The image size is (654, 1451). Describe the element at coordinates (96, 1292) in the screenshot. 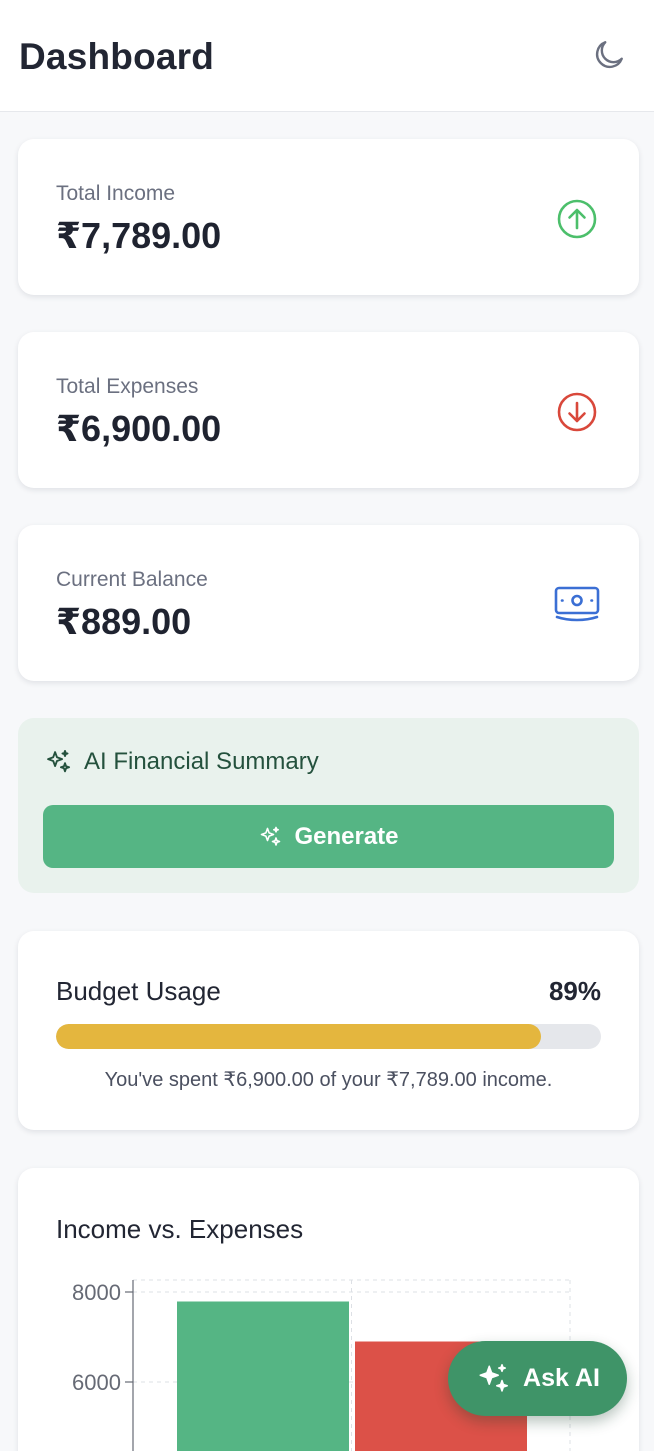

I see `y-tick-label: 8000` at that location.